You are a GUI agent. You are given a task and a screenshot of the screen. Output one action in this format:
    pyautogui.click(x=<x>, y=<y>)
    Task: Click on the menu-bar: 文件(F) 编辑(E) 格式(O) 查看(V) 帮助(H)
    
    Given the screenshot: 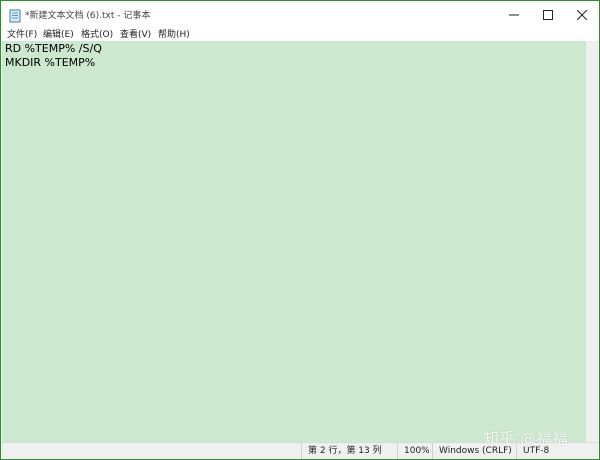 What is the action you would take?
    pyautogui.click(x=300, y=33)
    